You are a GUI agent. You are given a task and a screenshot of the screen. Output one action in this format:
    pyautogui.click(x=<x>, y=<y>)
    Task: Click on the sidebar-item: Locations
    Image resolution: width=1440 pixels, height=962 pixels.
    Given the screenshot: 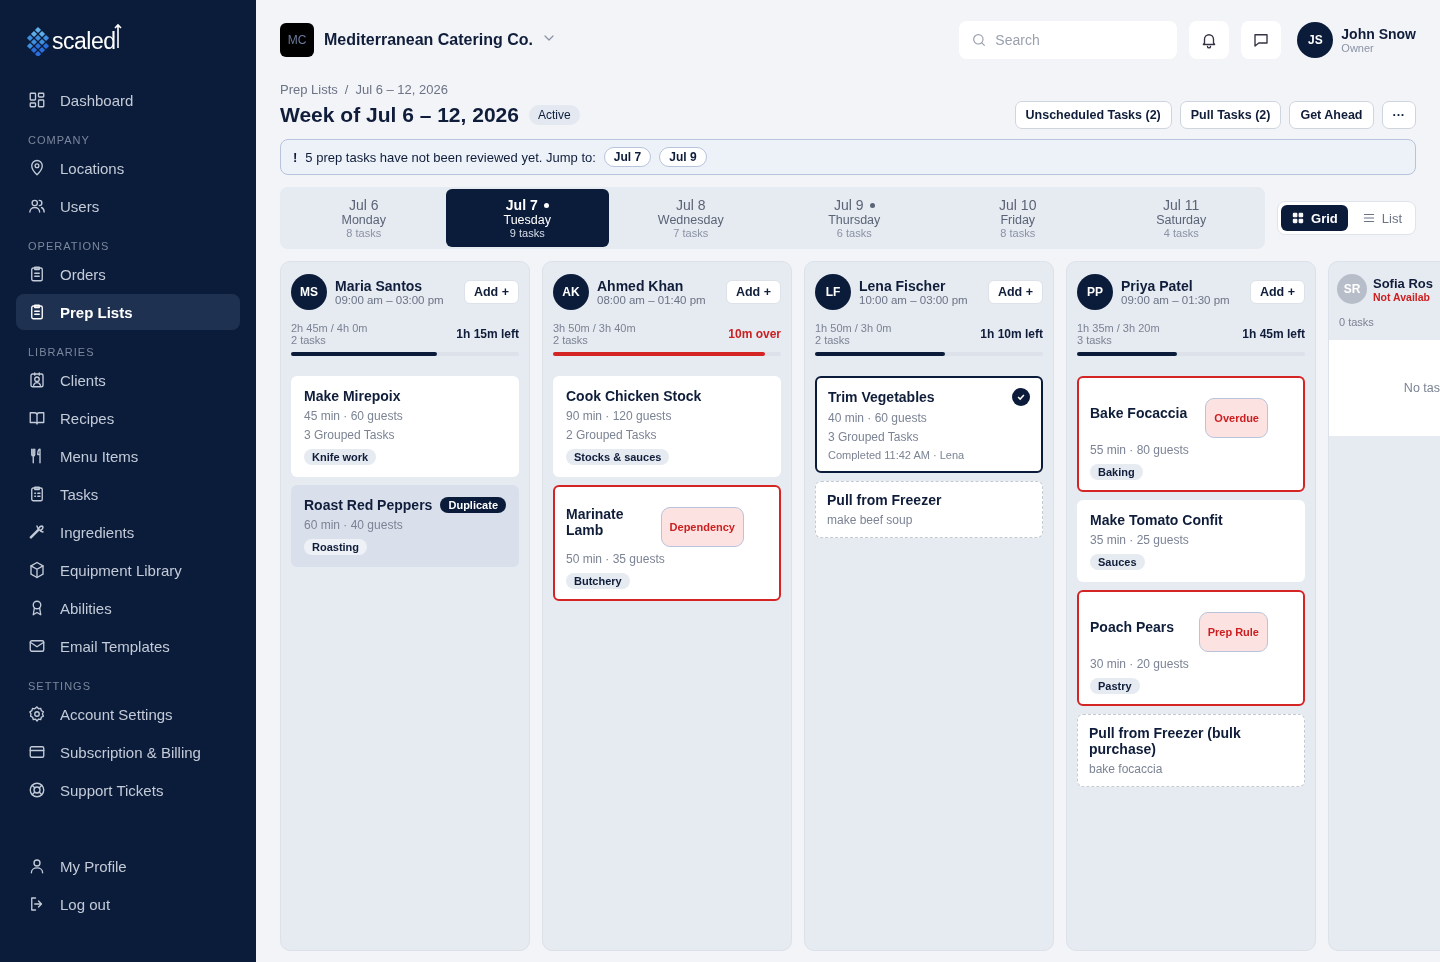 What is the action you would take?
    pyautogui.click(x=128, y=168)
    